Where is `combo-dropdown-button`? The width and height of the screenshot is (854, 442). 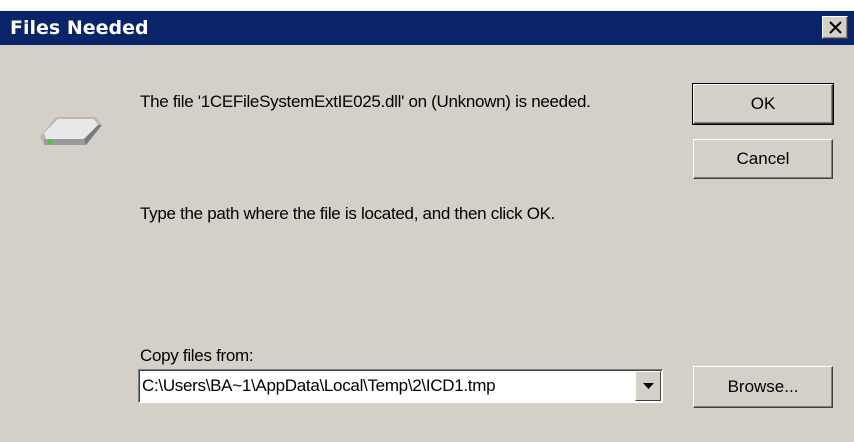
combo-dropdown-button is located at coordinates (648, 386).